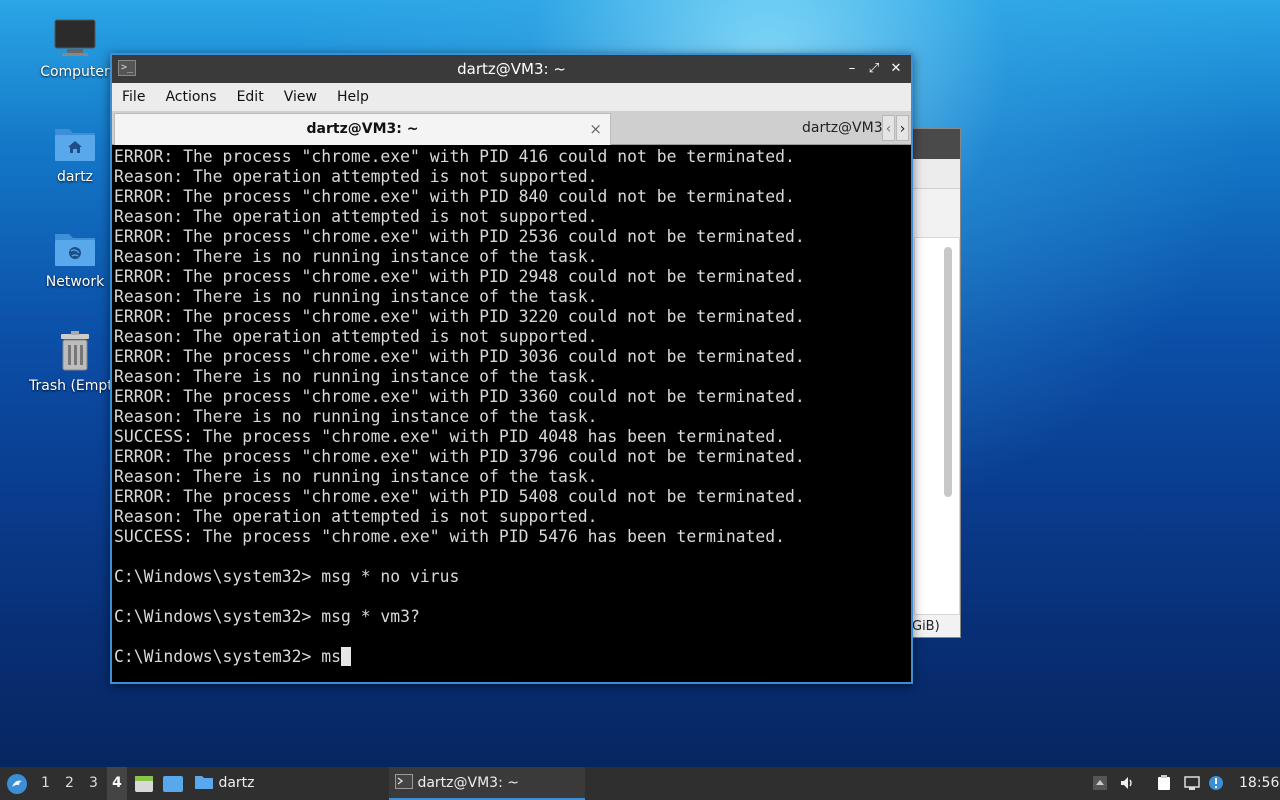  I want to click on home-folder-icon, so click(75, 145).